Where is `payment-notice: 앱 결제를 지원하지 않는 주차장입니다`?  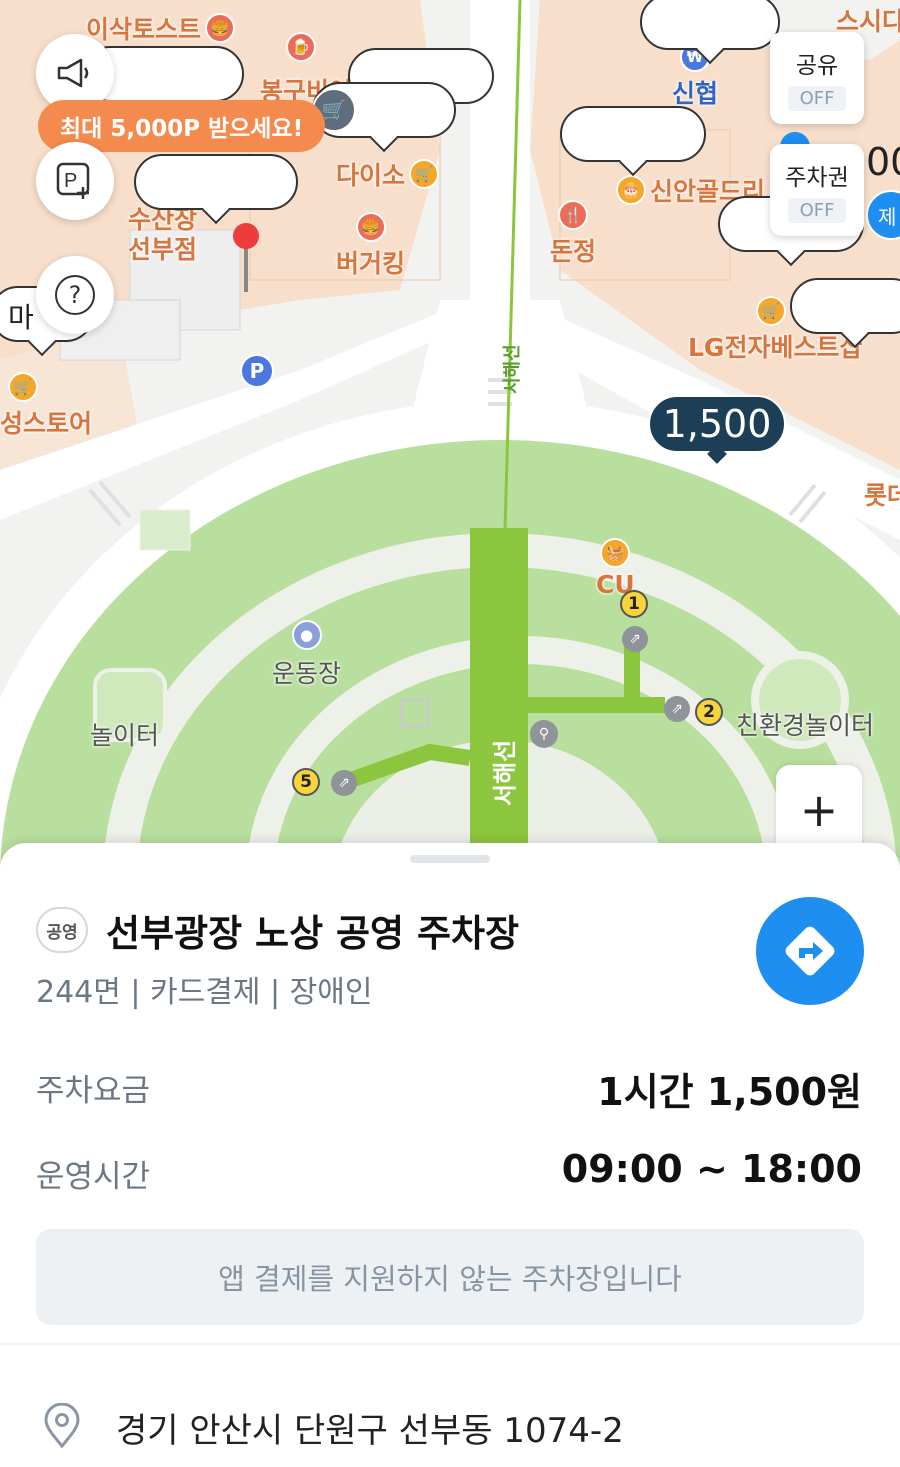
payment-notice: 앱 결제를 지원하지 않는 주차장입니다 is located at coordinates (450, 1277).